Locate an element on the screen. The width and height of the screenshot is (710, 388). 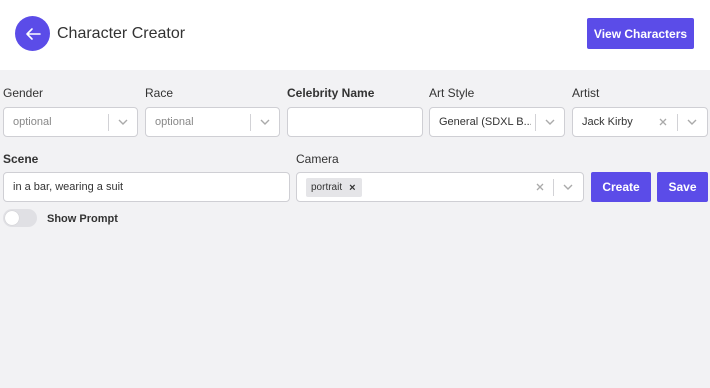
show-prompt-toggle is located at coordinates (20, 218).